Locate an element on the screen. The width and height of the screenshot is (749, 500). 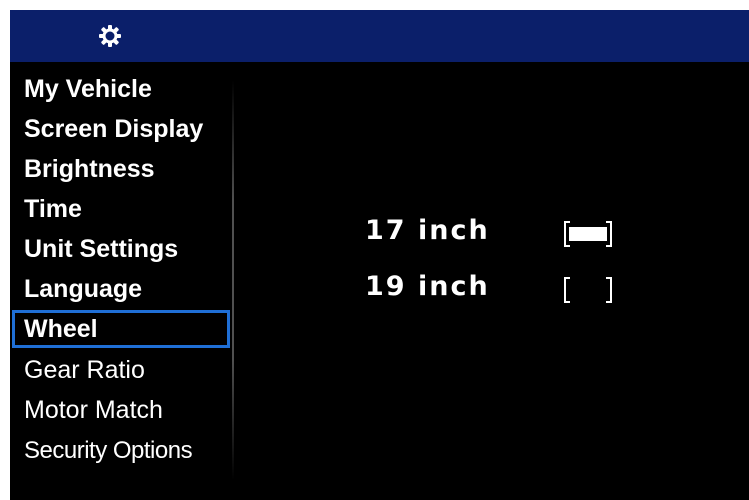
menu-item-motor-match: Motor Match is located at coordinates (121, 410).